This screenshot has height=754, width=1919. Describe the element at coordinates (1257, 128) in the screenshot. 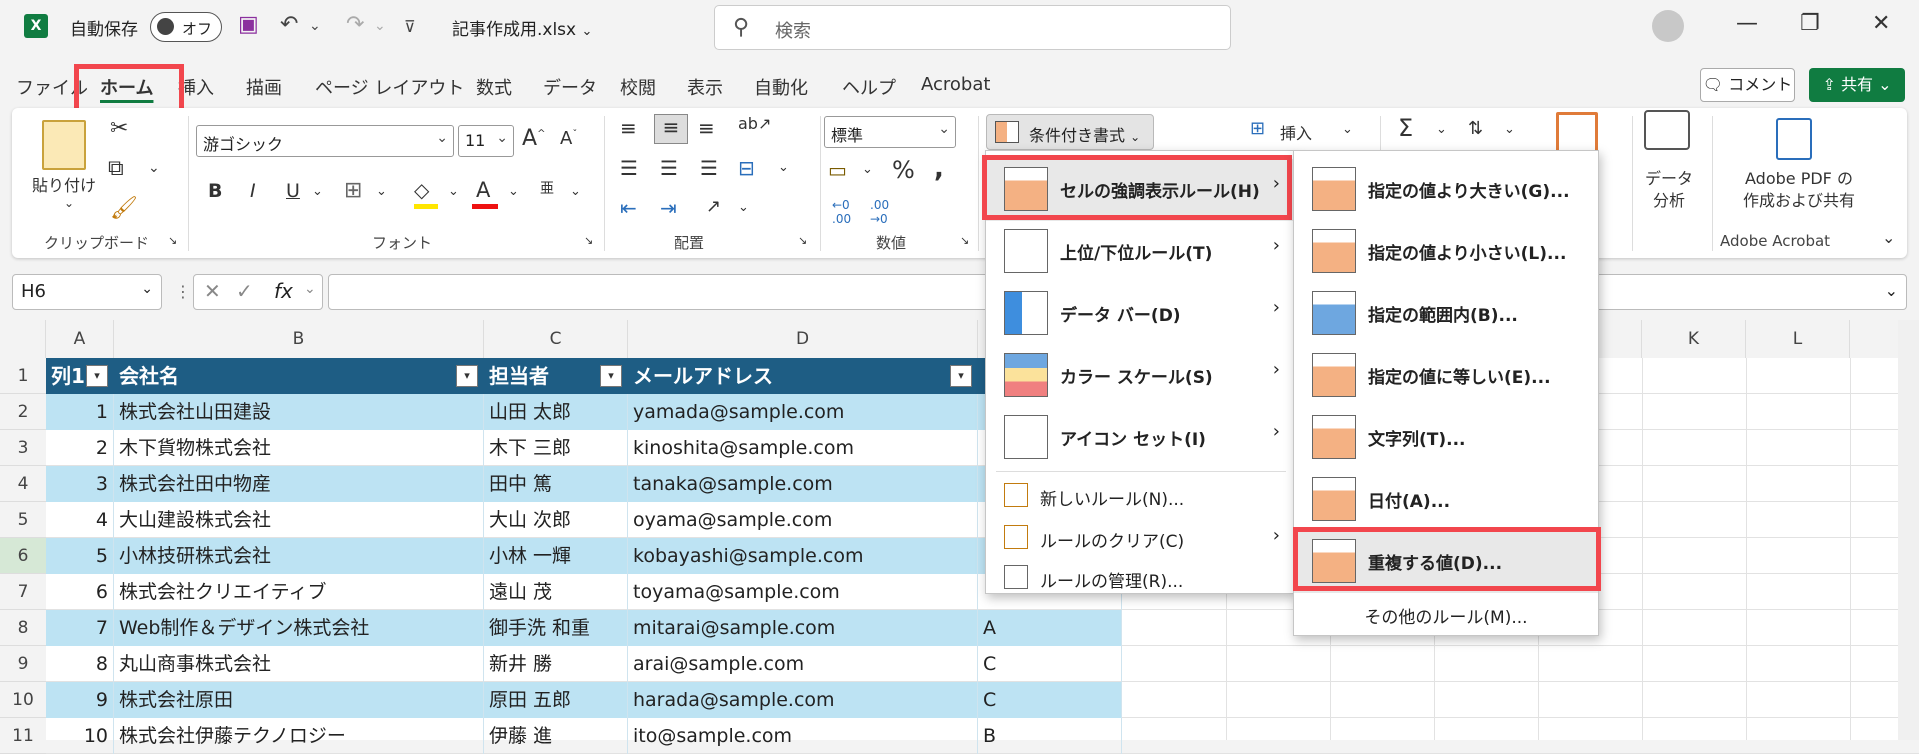

I see `insert-cells-icon: ⊞` at that location.